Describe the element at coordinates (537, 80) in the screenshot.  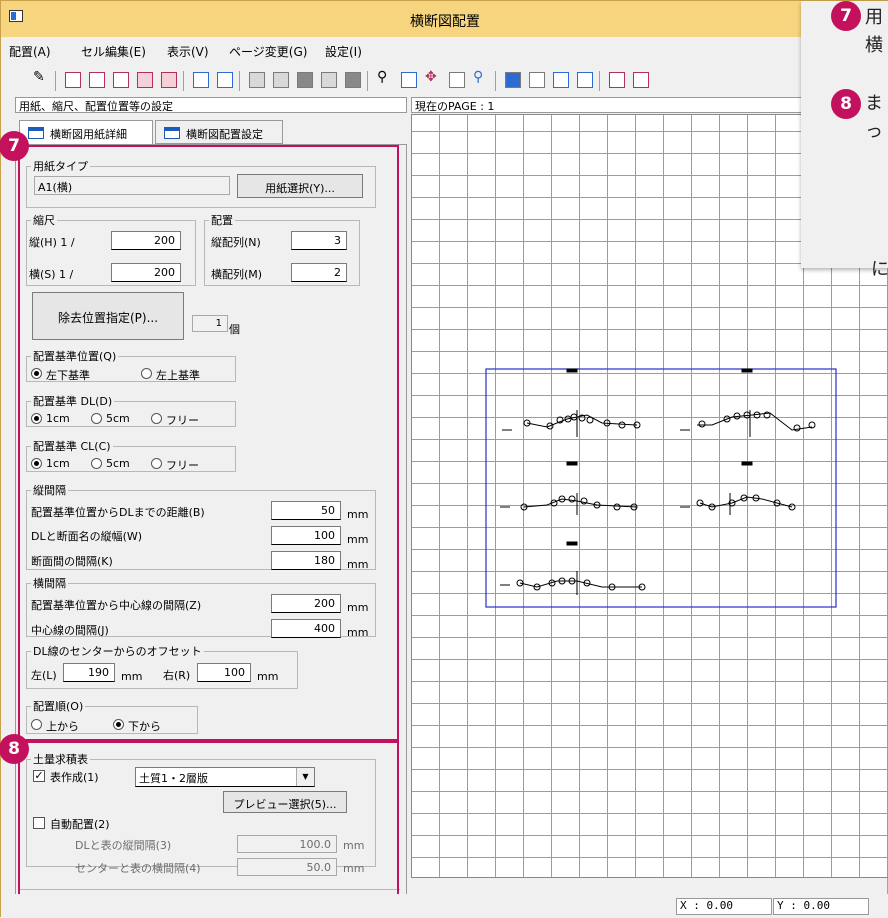
I see `next-page-icon` at that location.